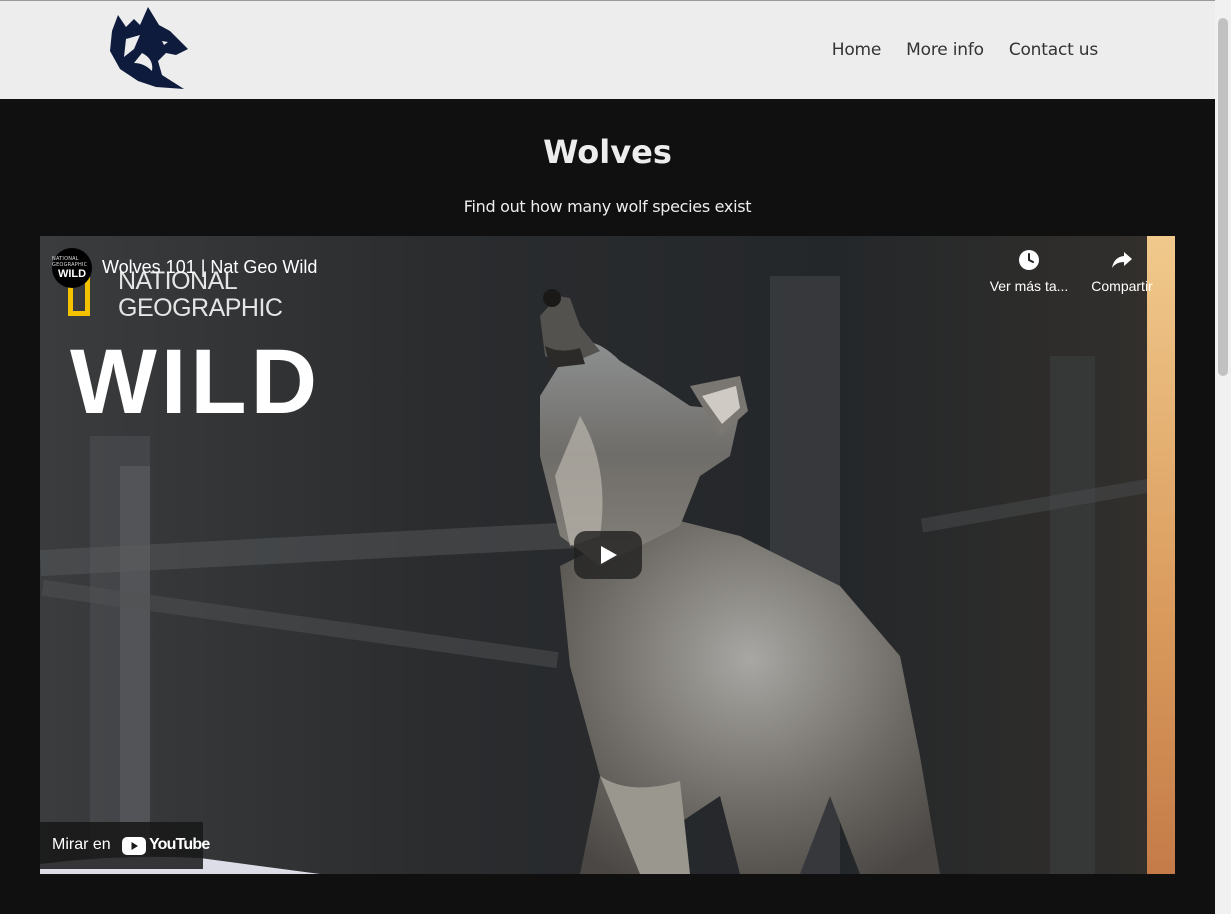 This screenshot has height=914, width=1231. Describe the element at coordinates (200, 308) in the screenshot. I see `brand-geographic-text: GEOGRAPHIC` at that location.